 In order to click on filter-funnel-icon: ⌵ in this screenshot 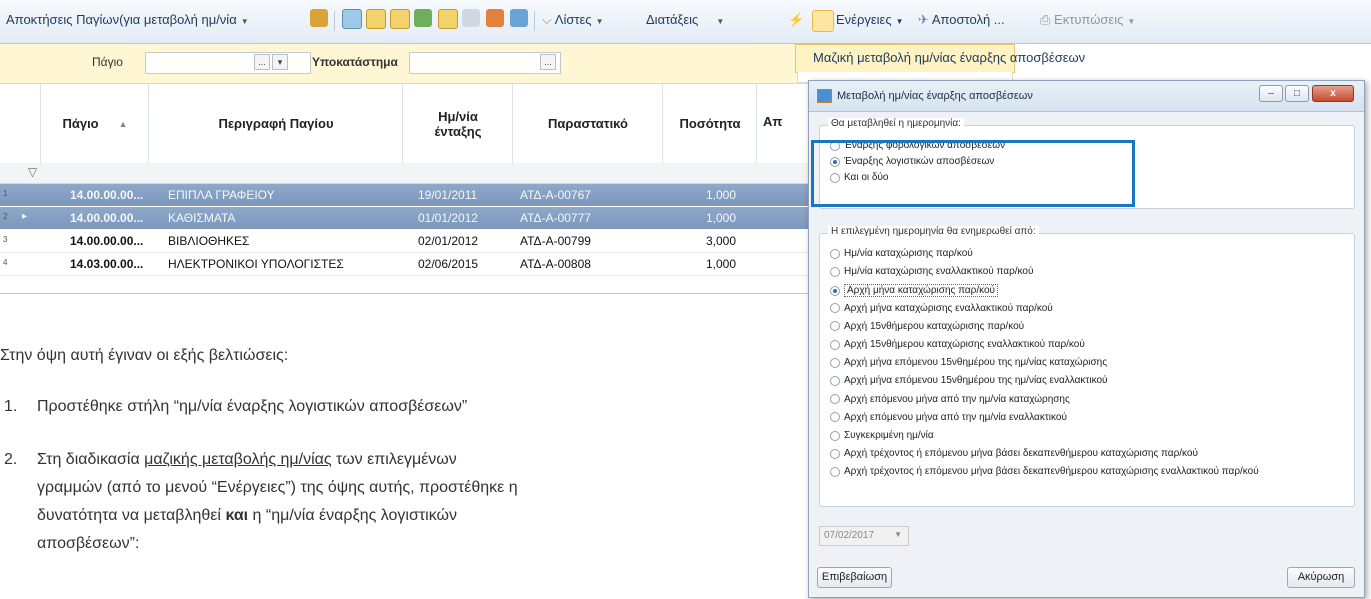, I will do `click(547, 19)`.